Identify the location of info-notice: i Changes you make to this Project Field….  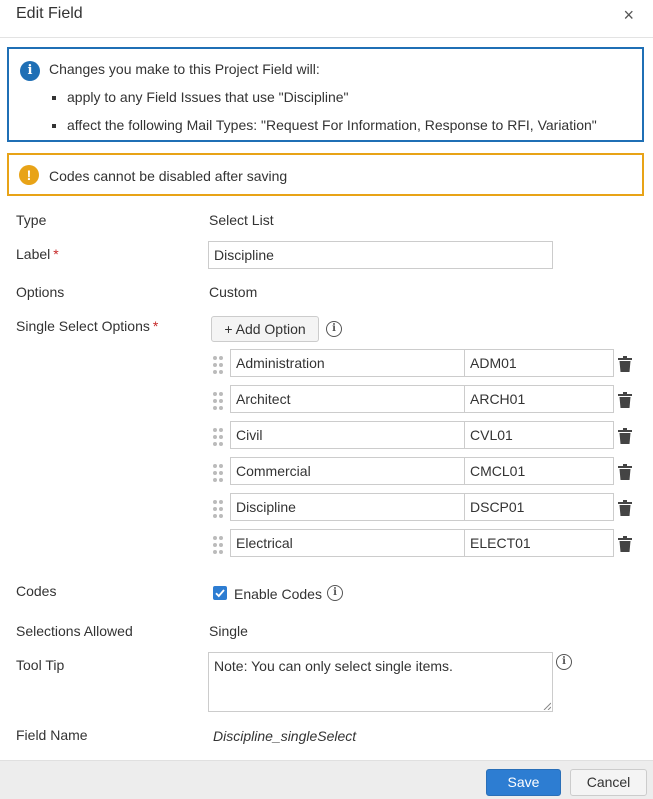
(325, 94).